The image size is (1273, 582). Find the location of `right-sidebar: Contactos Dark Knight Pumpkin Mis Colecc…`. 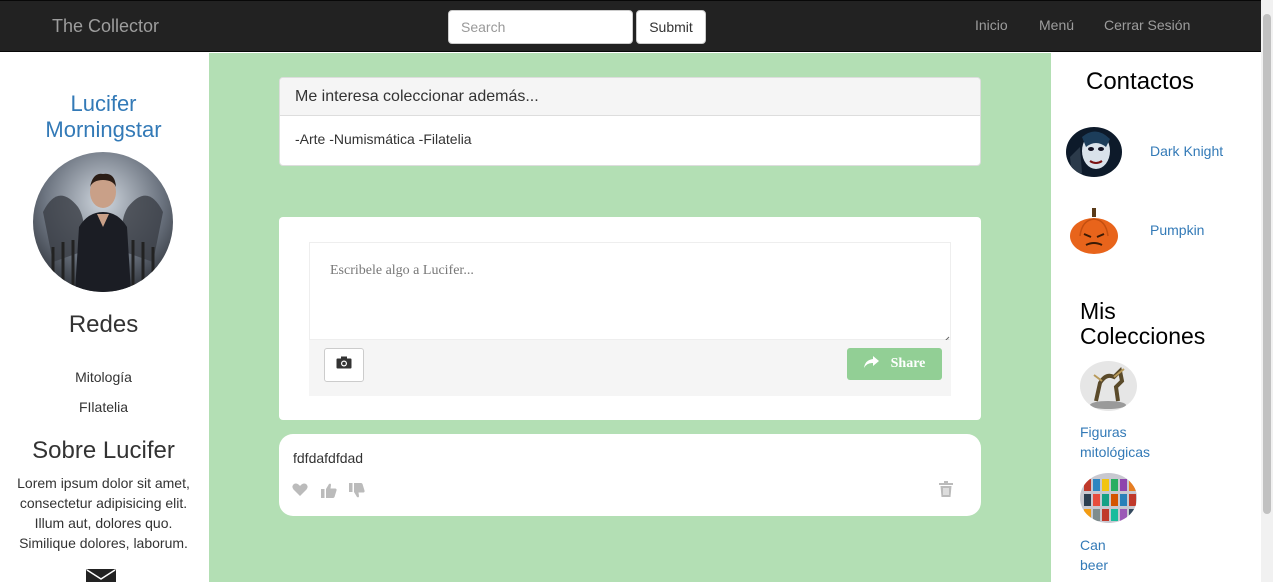

right-sidebar: Contactos Dark Knight Pumpkin Mis Colecc… is located at coordinates (1156, 317).